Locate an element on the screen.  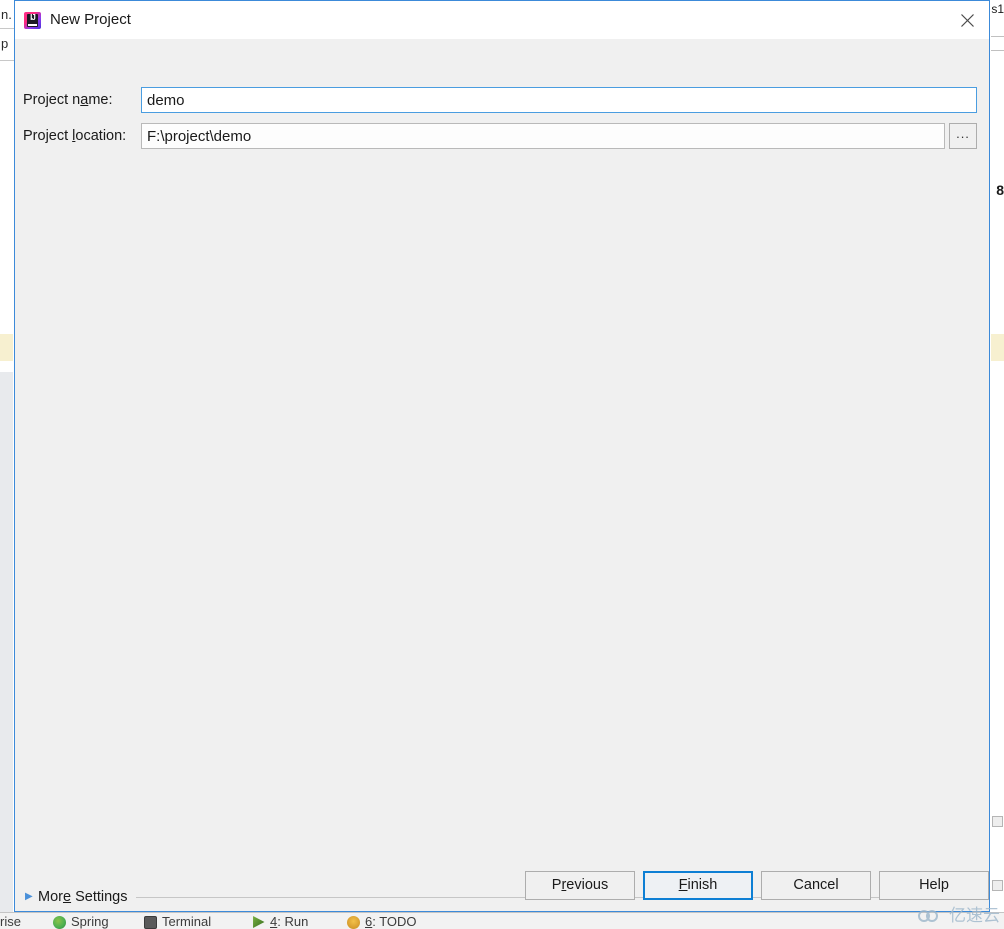
project-name-label-post: me: is located at coordinates (100, 100).